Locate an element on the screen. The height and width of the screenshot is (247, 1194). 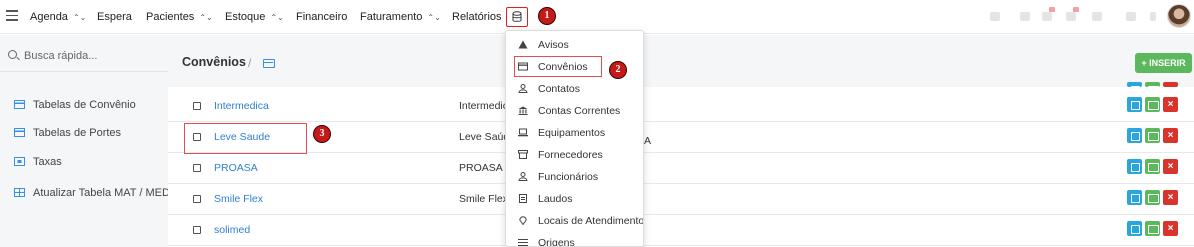
nav-financeiro-label: Financeiro is located at coordinates (322, 17).